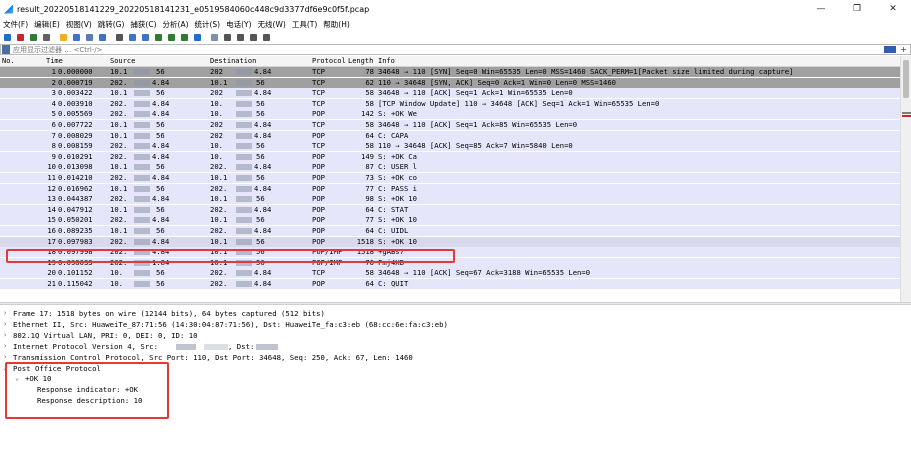 The height and width of the screenshot is (459, 911). Describe the element at coordinates (184, 37) in the screenshot. I see `last-packet-icon` at that location.